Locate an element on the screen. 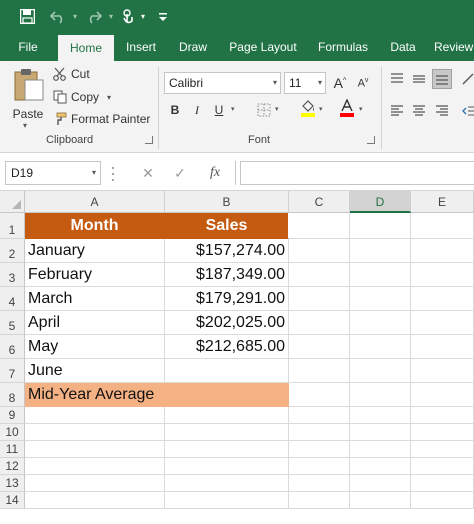 Image resolution: width=474 pixels, height=524 pixels. enter-icon: ✓ is located at coordinates (180, 173).